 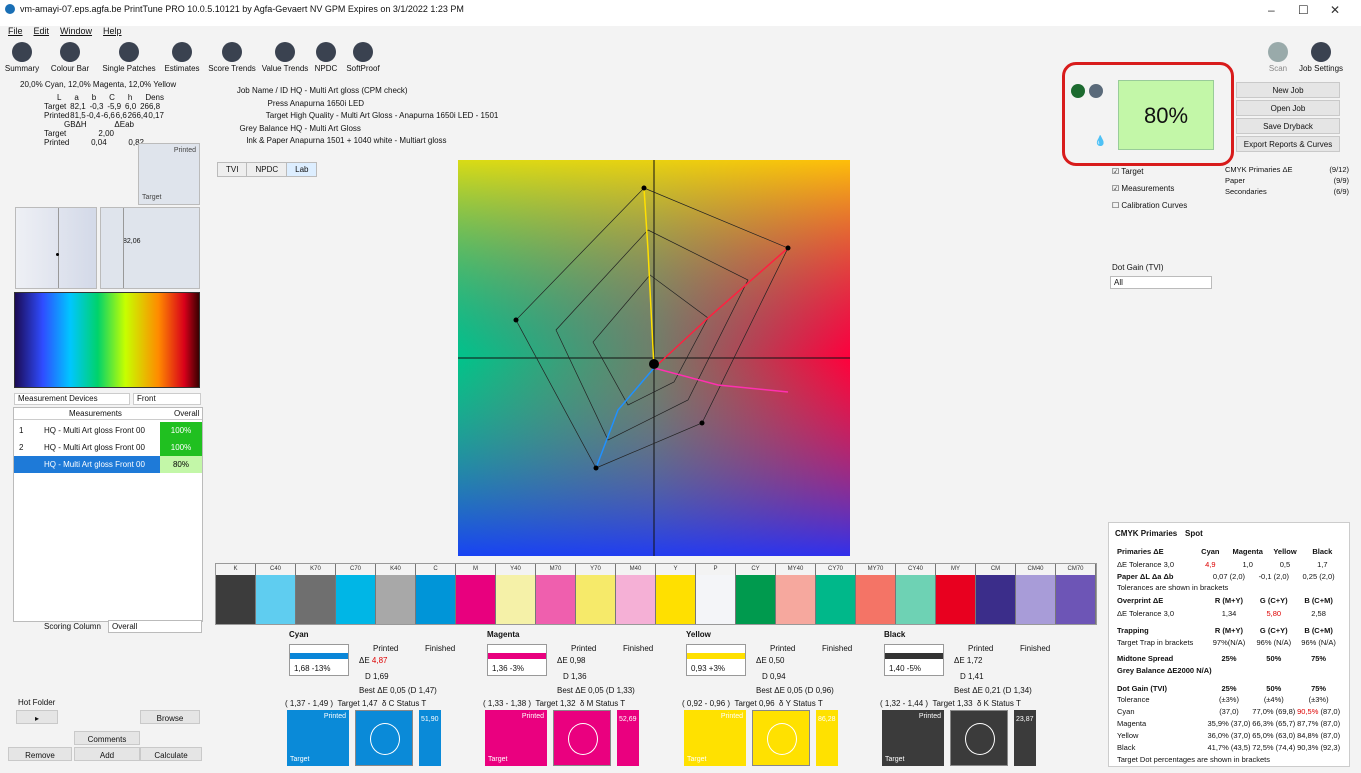 I want to click on side-select: Front, so click(x=167, y=399).